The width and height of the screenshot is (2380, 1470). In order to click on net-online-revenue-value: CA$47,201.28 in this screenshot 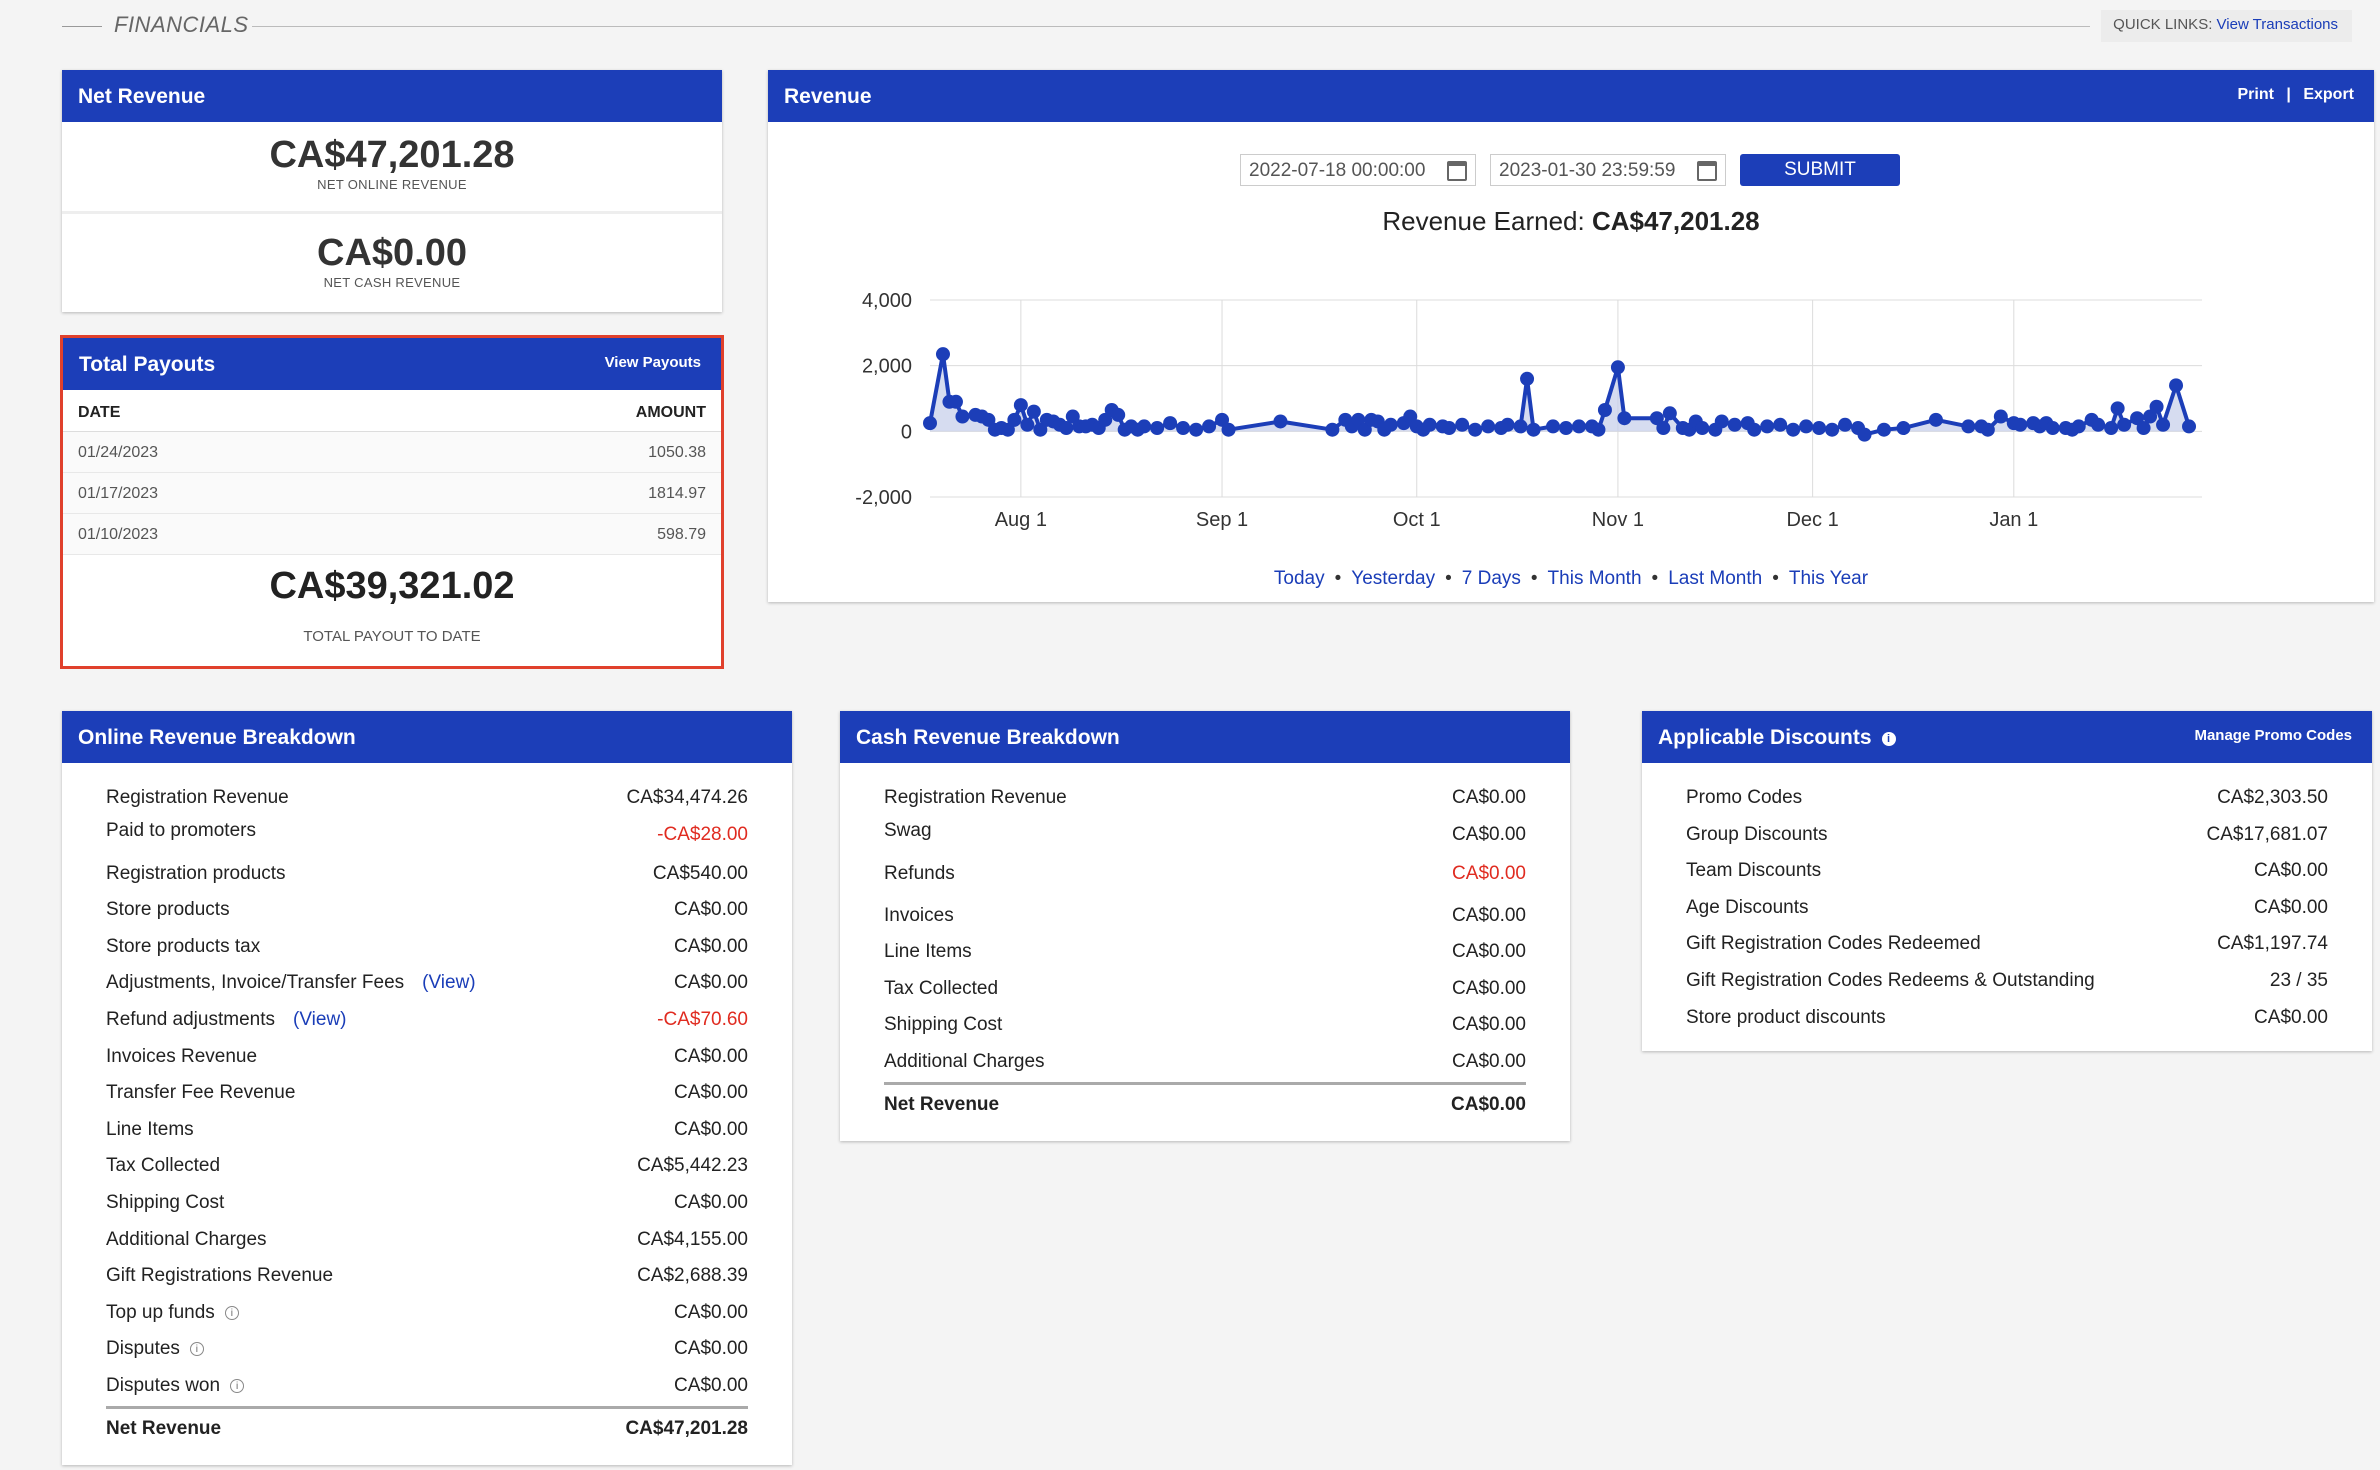, I will do `click(392, 155)`.